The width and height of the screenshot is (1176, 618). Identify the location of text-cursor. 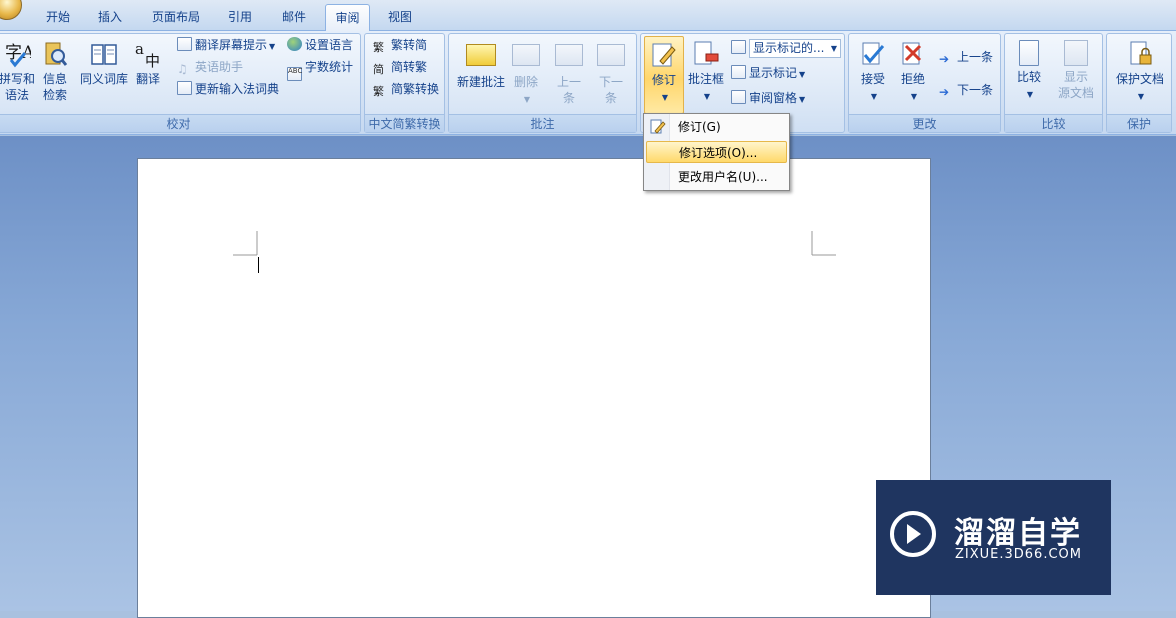
(258, 265).